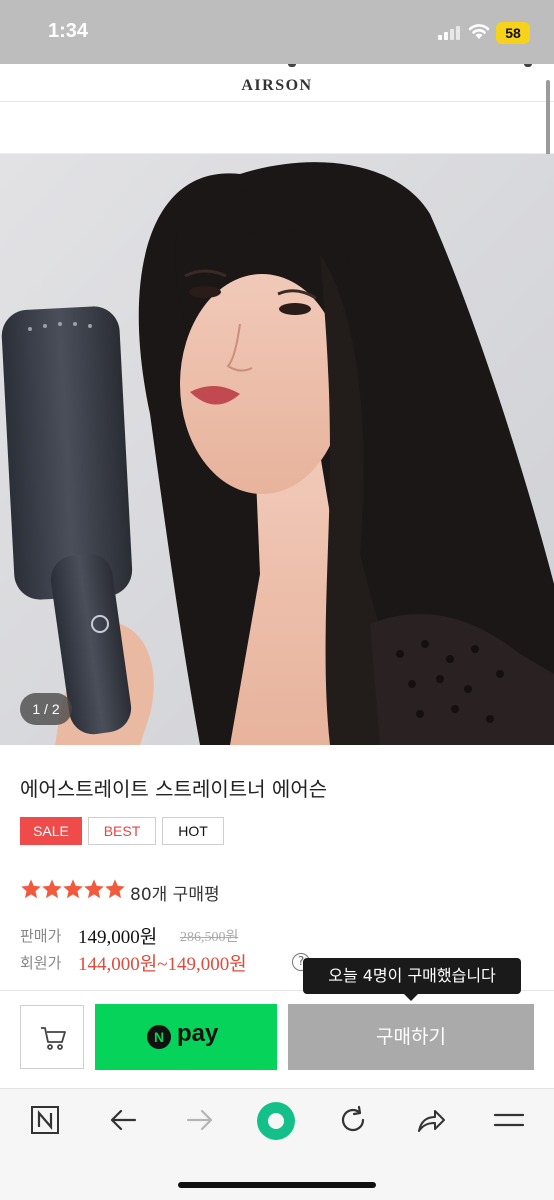 This screenshot has height=1200, width=554. Describe the element at coordinates (193, 831) in the screenshot. I see `hot-badge: HOT` at that location.